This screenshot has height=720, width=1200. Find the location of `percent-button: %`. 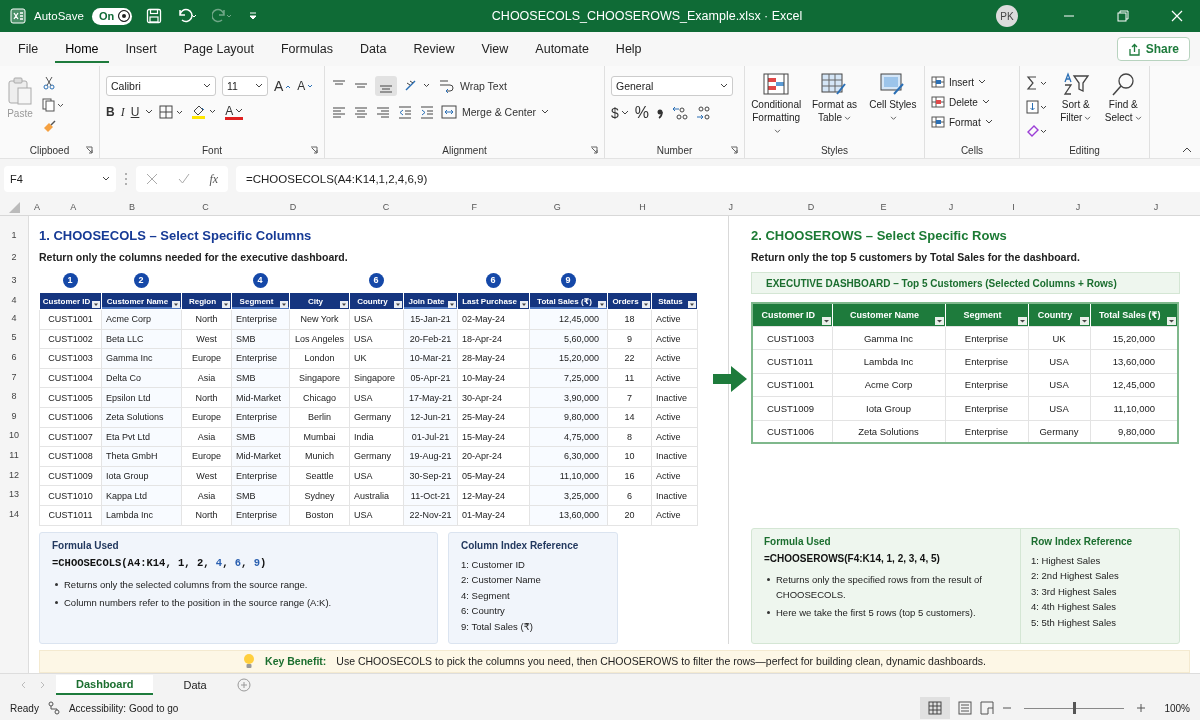

percent-button: % is located at coordinates (642, 113).